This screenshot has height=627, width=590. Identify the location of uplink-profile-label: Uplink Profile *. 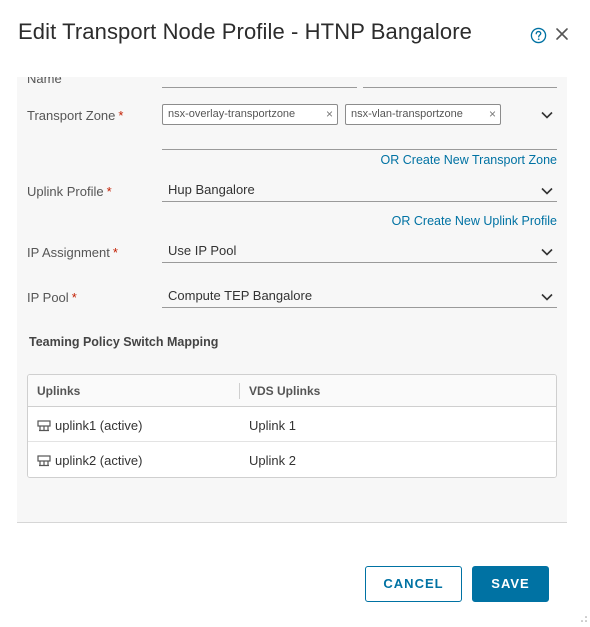
(69, 191).